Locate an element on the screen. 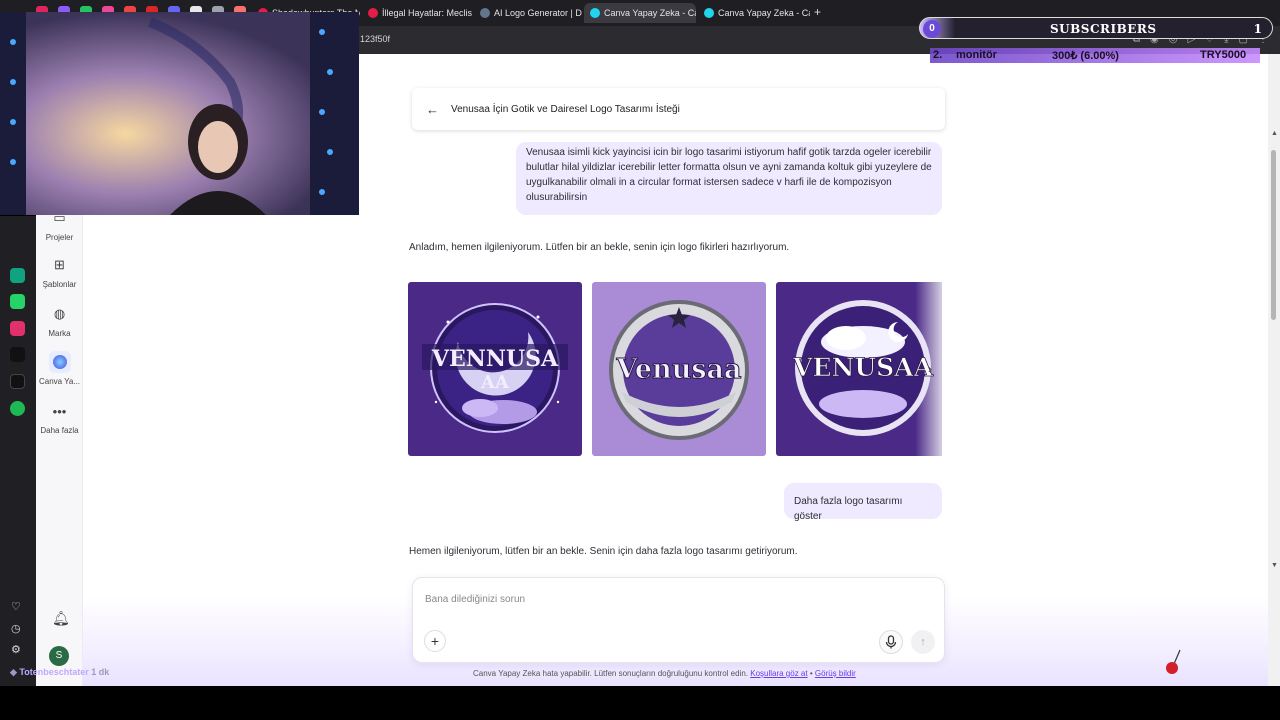 The height and width of the screenshot is (720, 1280). chat-username: Totenbeschtater is located at coordinates (54, 672).